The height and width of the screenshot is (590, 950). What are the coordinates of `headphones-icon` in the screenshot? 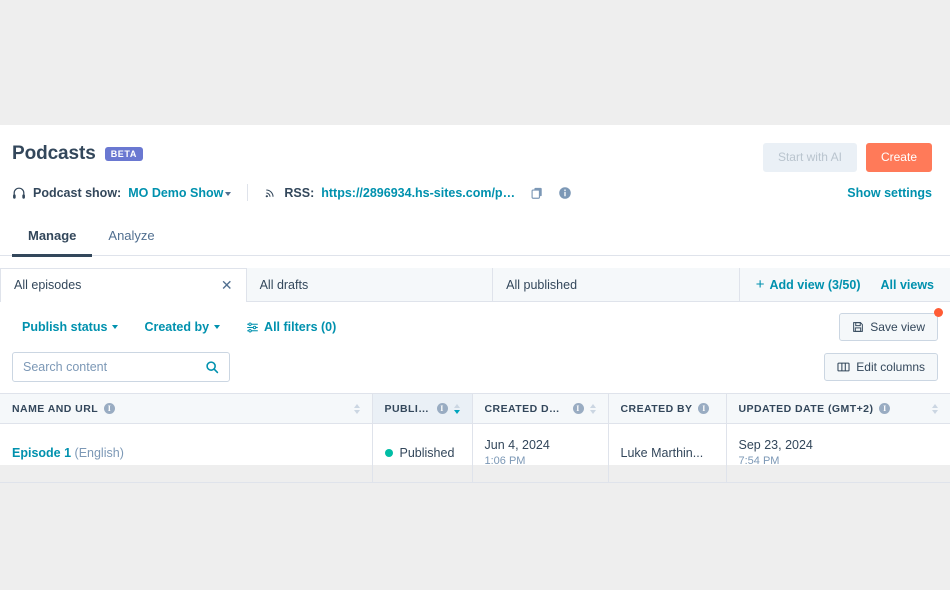 It's located at (19, 193).